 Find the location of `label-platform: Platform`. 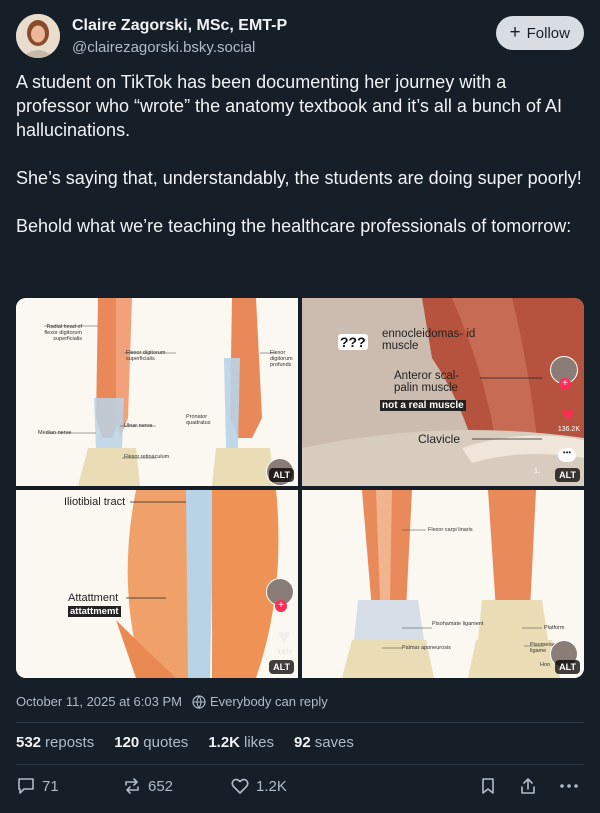

label-platform: Platform is located at coordinates (554, 628).